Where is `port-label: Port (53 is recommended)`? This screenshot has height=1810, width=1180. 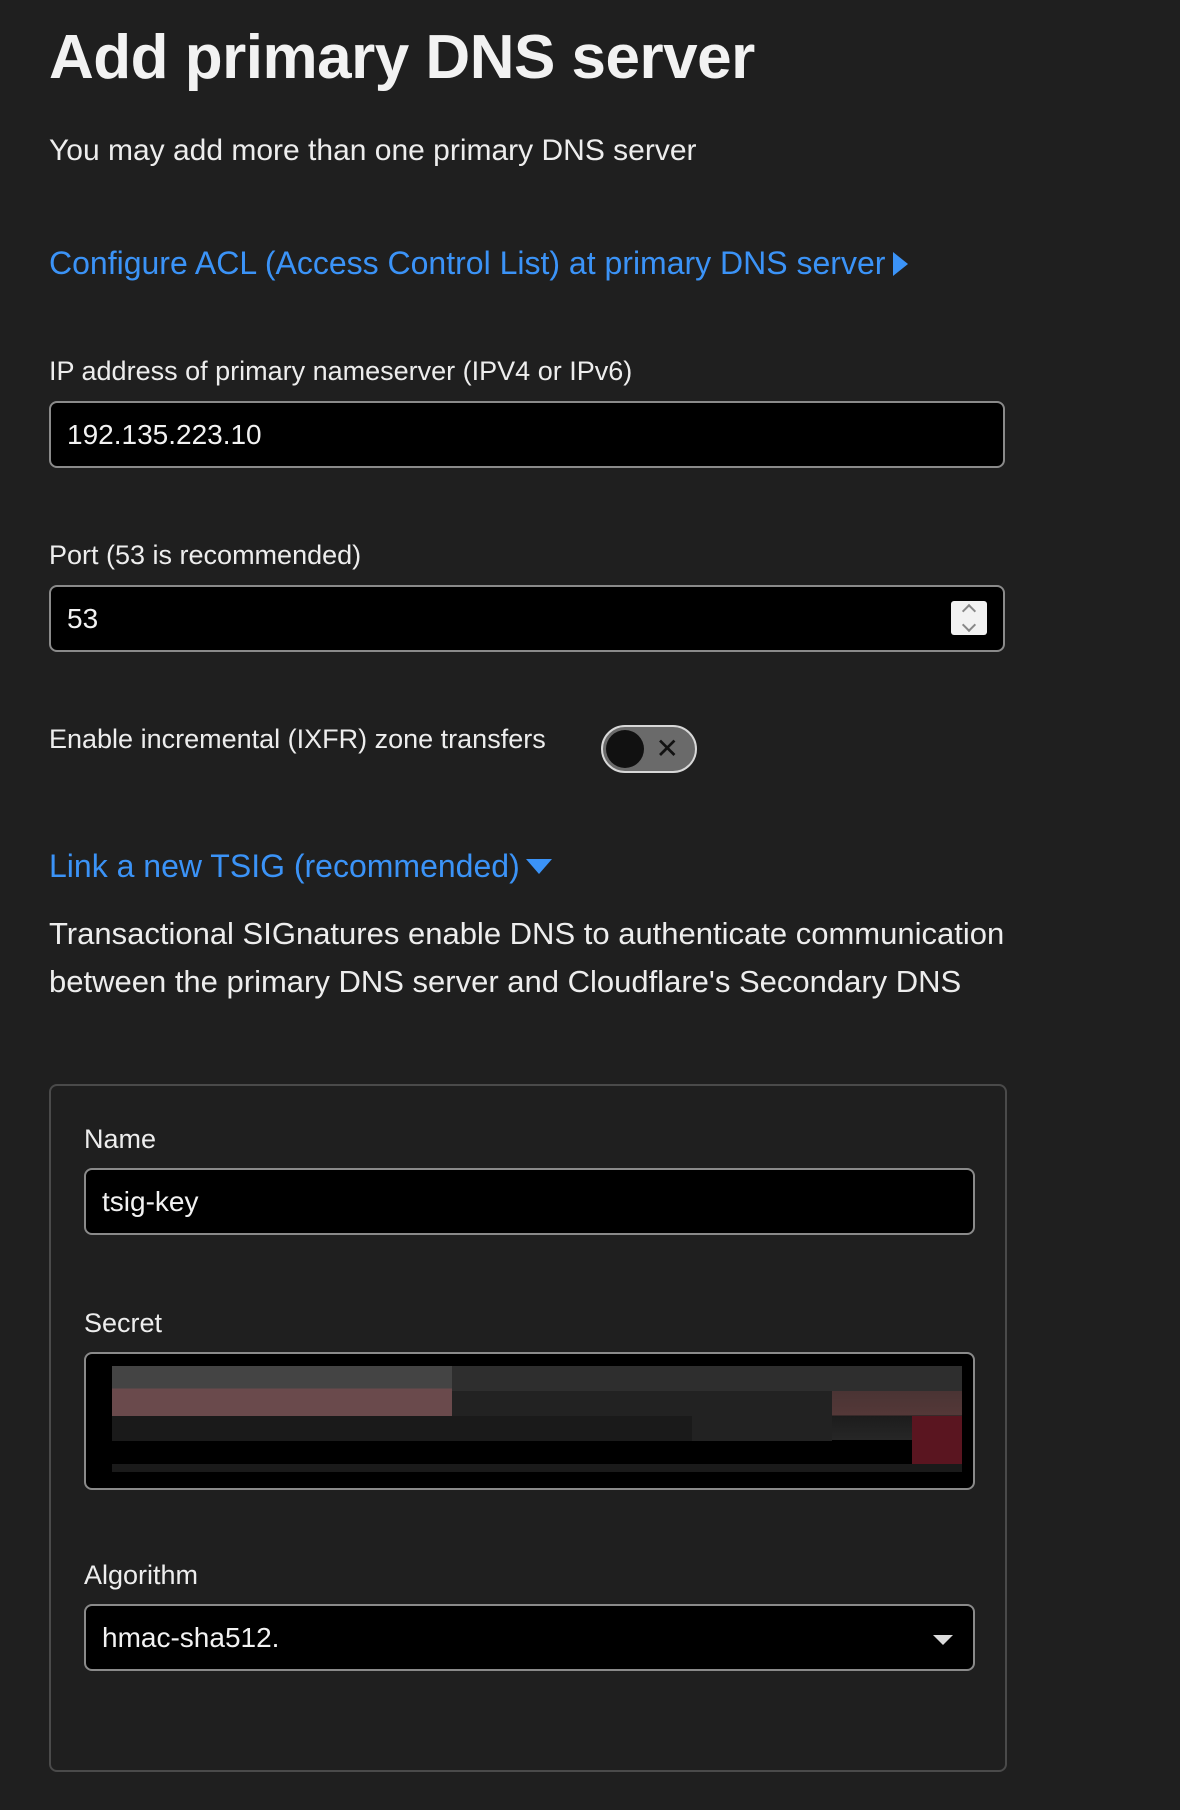
port-label: Port (53 is recommended) is located at coordinates (205, 555).